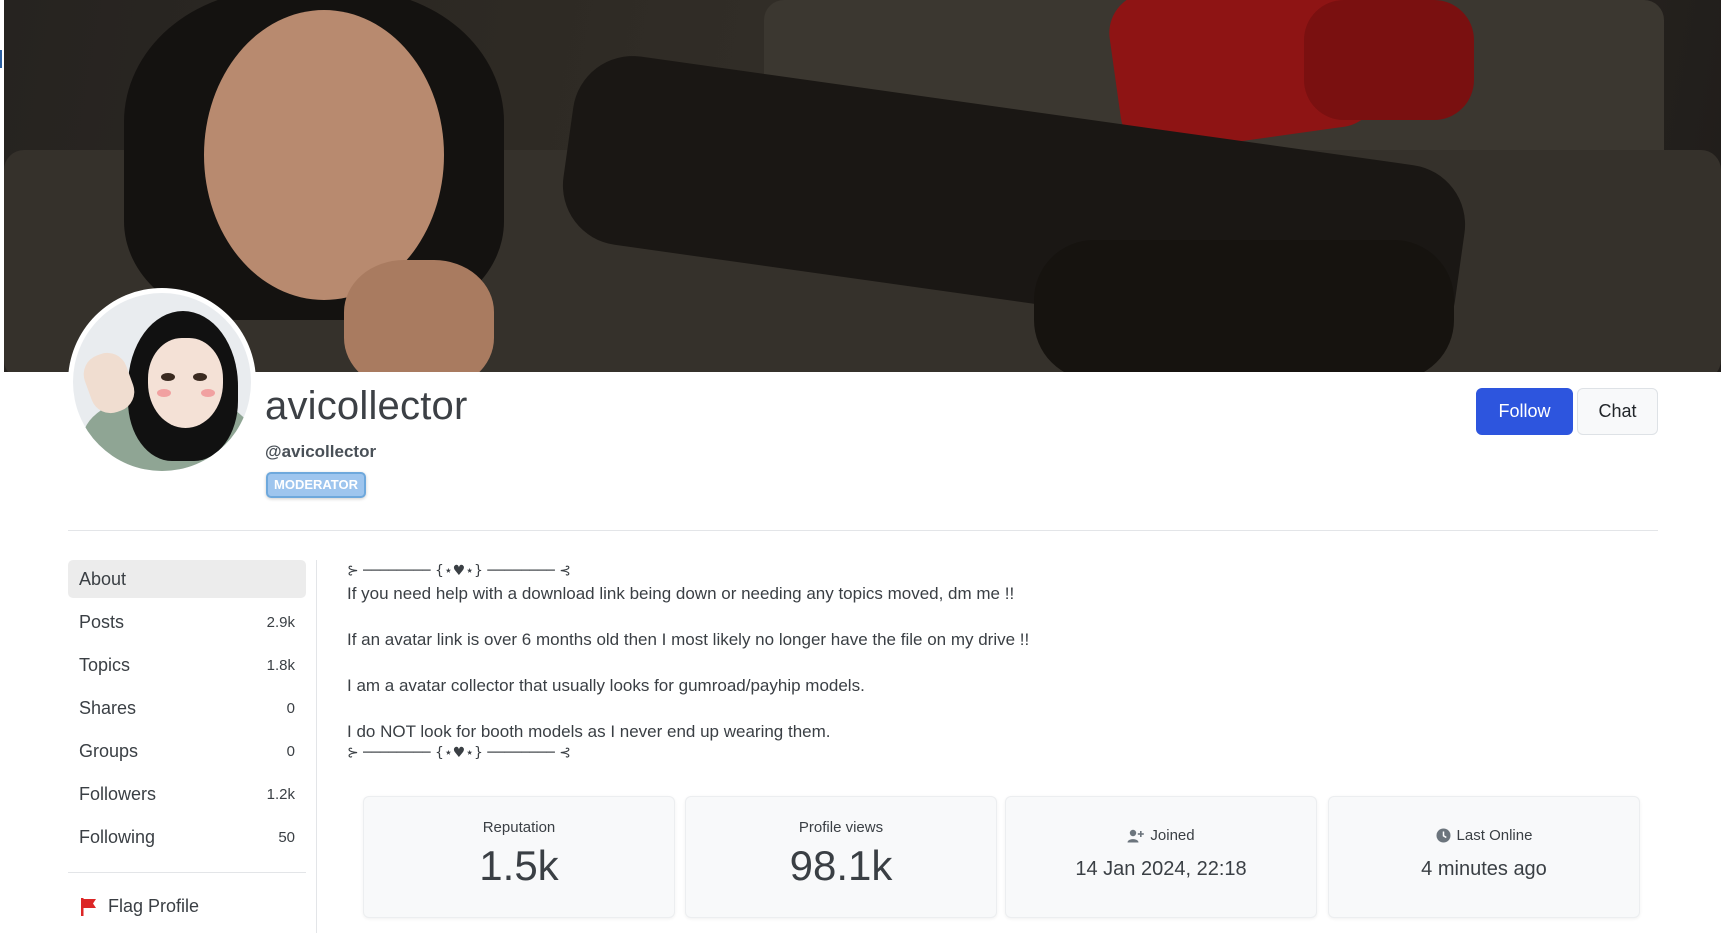 This screenshot has height=933, width=1721. What do you see at coordinates (366, 406) in the screenshot?
I see `profile-username: avicollector` at bounding box center [366, 406].